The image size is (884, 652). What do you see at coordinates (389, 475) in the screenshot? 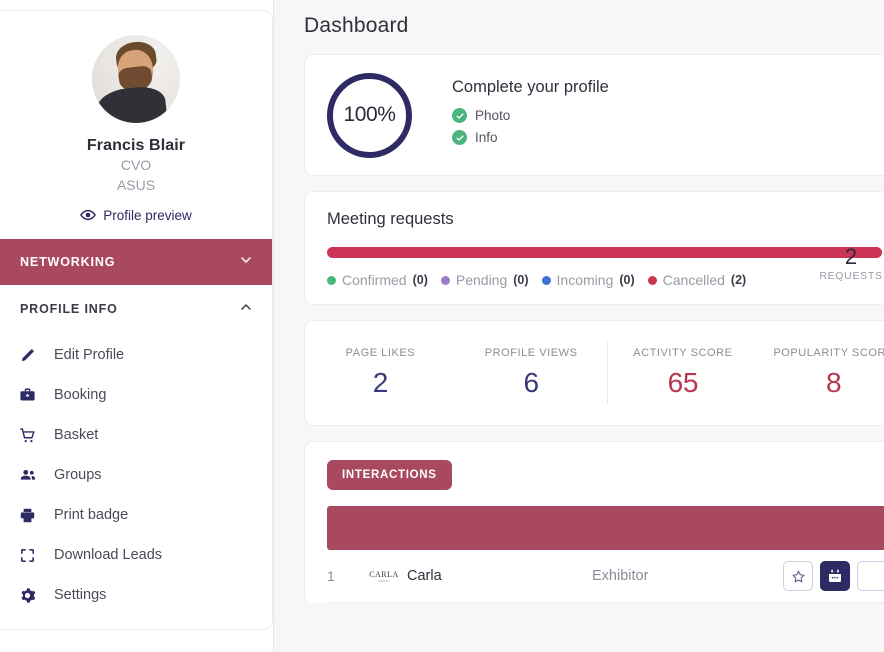
I see `tab-interactions: INTERACTIONS` at bounding box center [389, 475].